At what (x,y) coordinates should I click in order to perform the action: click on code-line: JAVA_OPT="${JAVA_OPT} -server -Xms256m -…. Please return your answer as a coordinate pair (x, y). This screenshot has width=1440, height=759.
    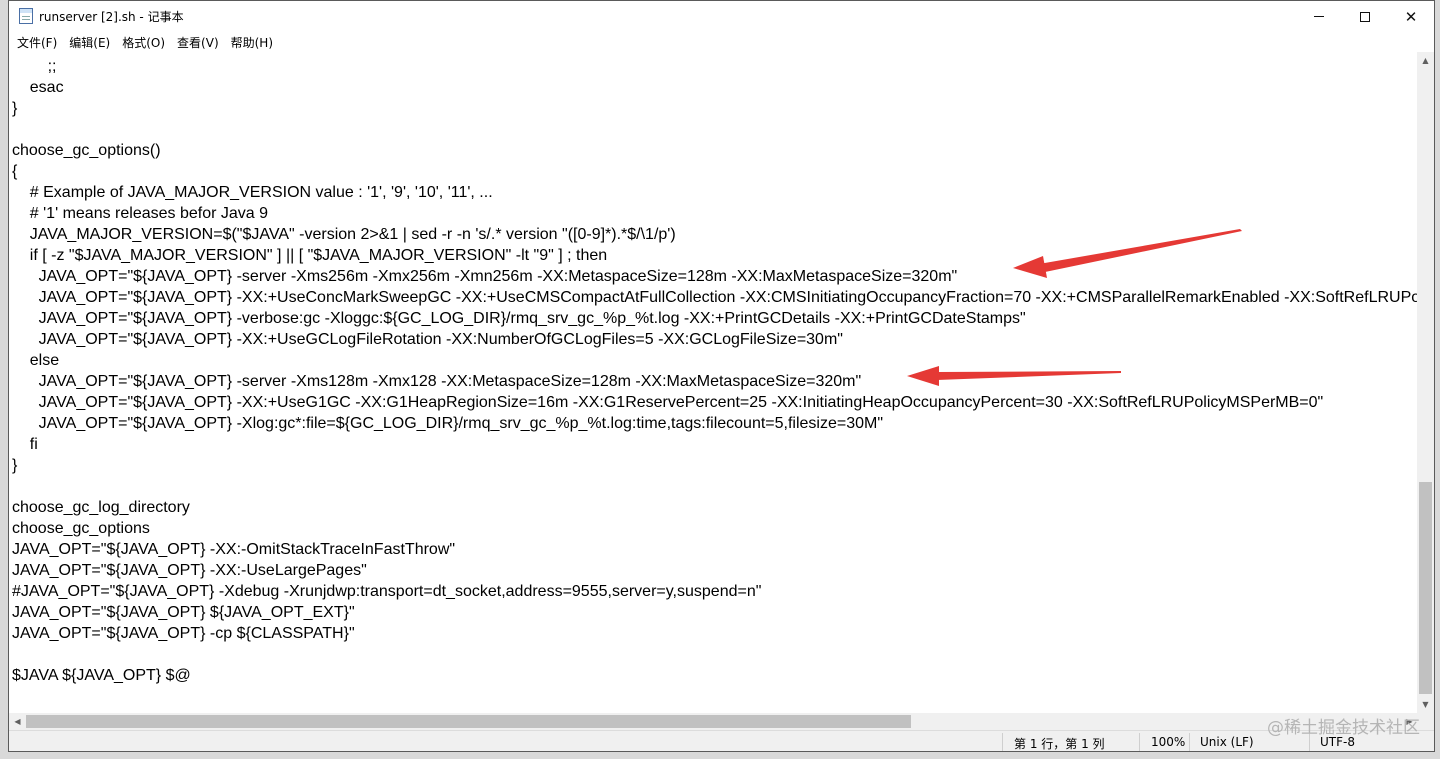
    Looking at the image, I should click on (485, 276).